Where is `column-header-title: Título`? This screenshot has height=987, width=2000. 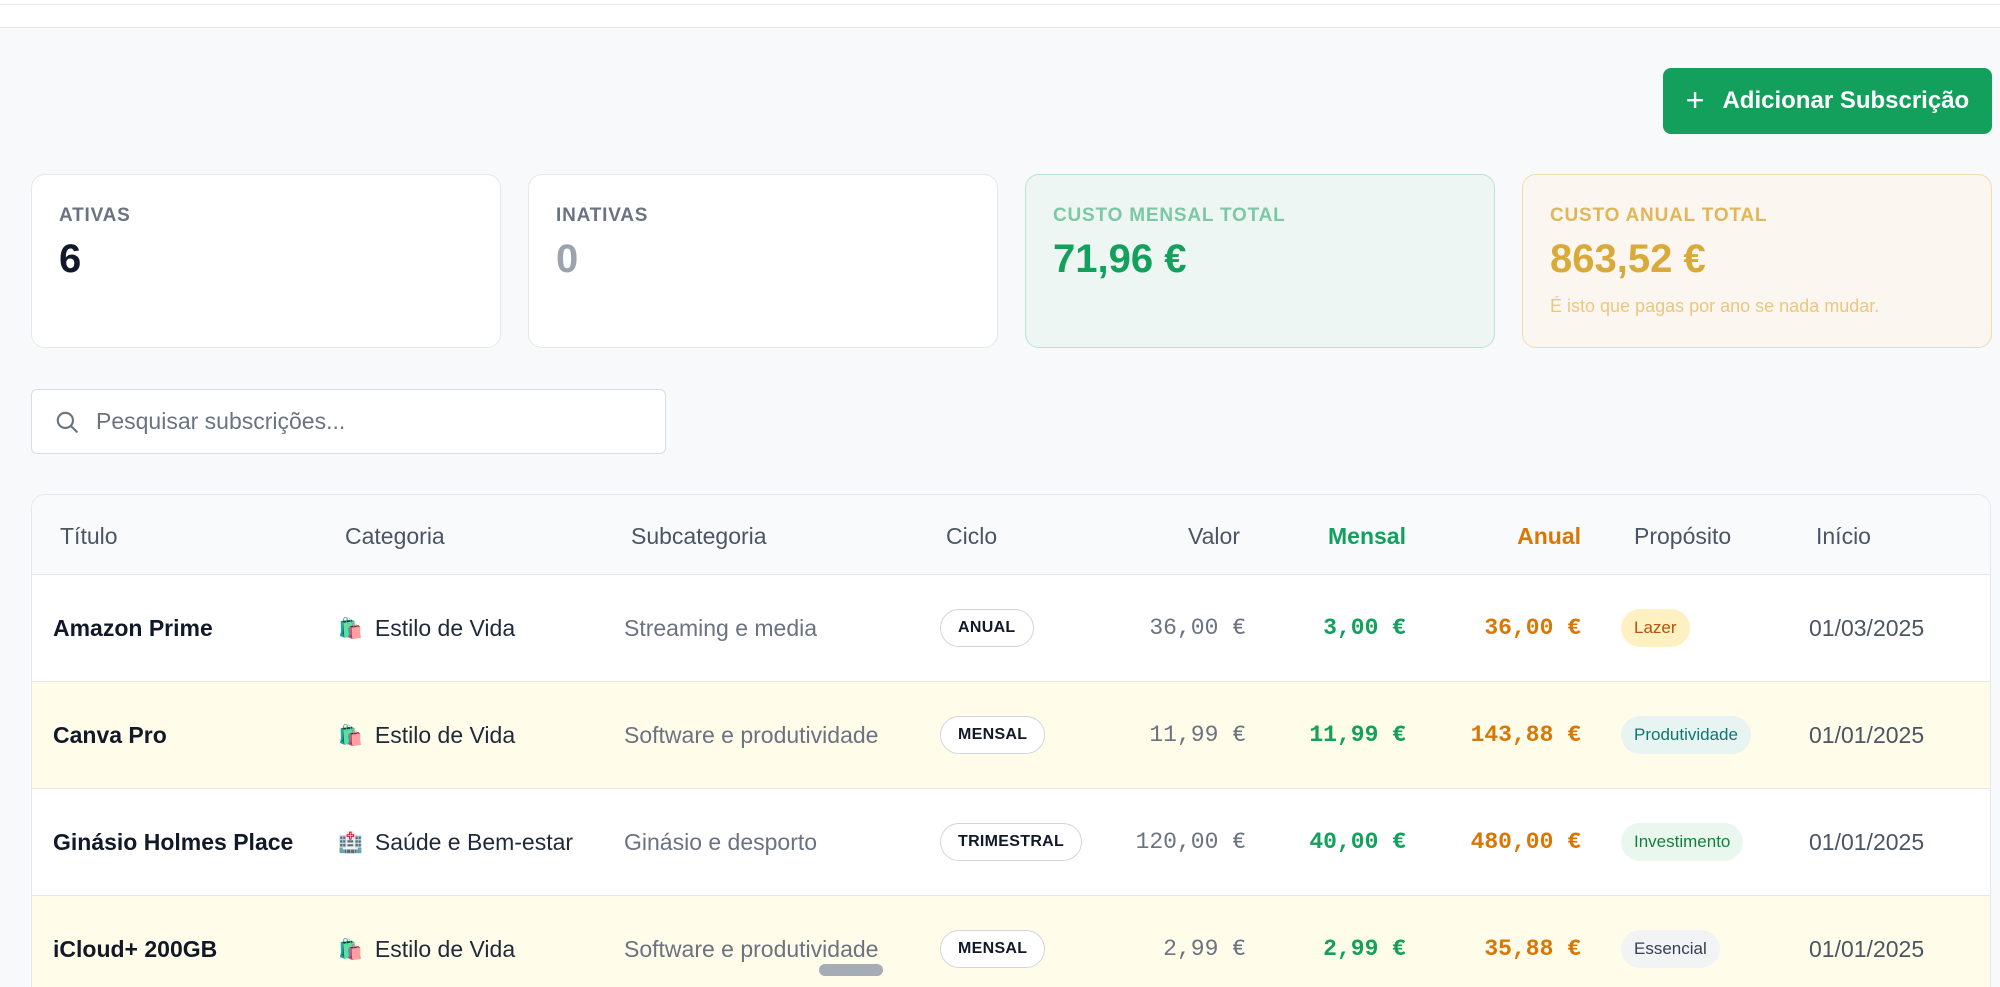 column-header-title: Título is located at coordinates (89, 536).